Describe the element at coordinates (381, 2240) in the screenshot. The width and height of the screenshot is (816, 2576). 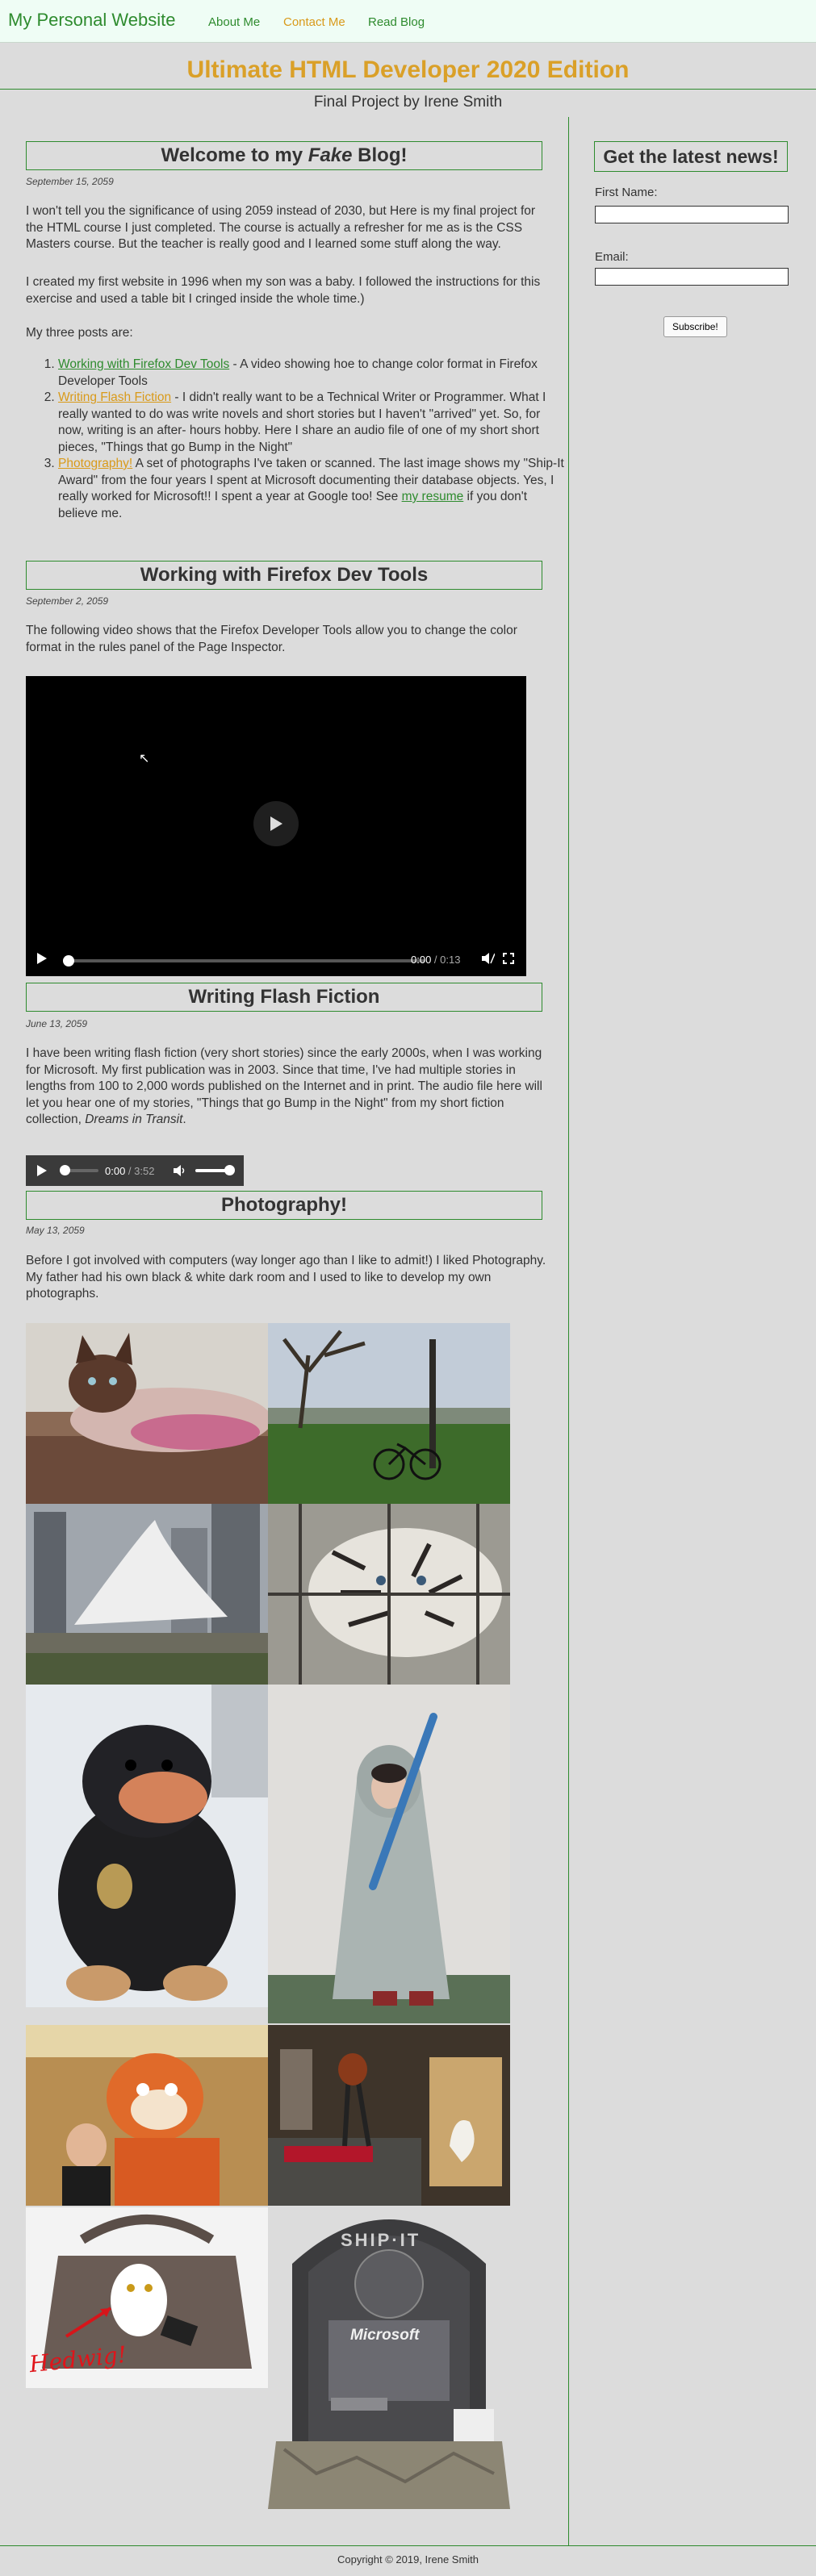
I see `ship-it-title: SHIP·IT` at that location.